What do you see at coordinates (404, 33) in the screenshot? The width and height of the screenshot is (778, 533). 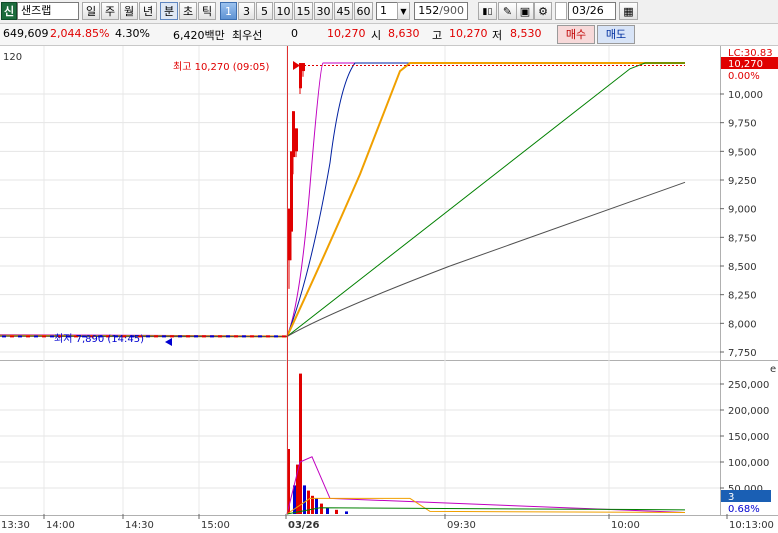 I see `open-price: 8,630` at bounding box center [404, 33].